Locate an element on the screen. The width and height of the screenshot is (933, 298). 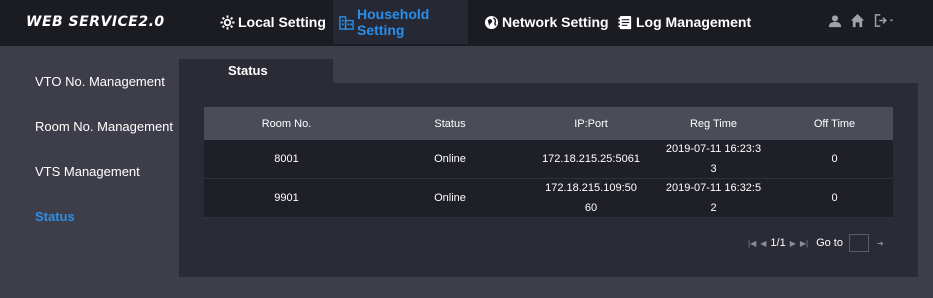
logout-icon is located at coordinates (884, 20).